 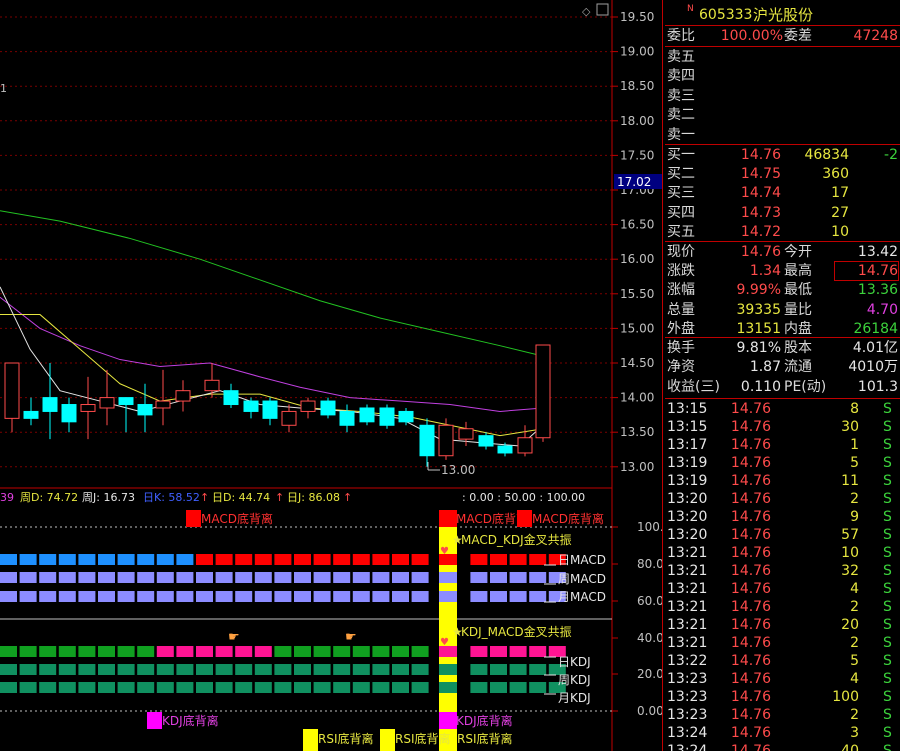 What do you see at coordinates (782, 445) in the screenshot?
I see `tick-row: 13:17 14.76 1 S` at bounding box center [782, 445].